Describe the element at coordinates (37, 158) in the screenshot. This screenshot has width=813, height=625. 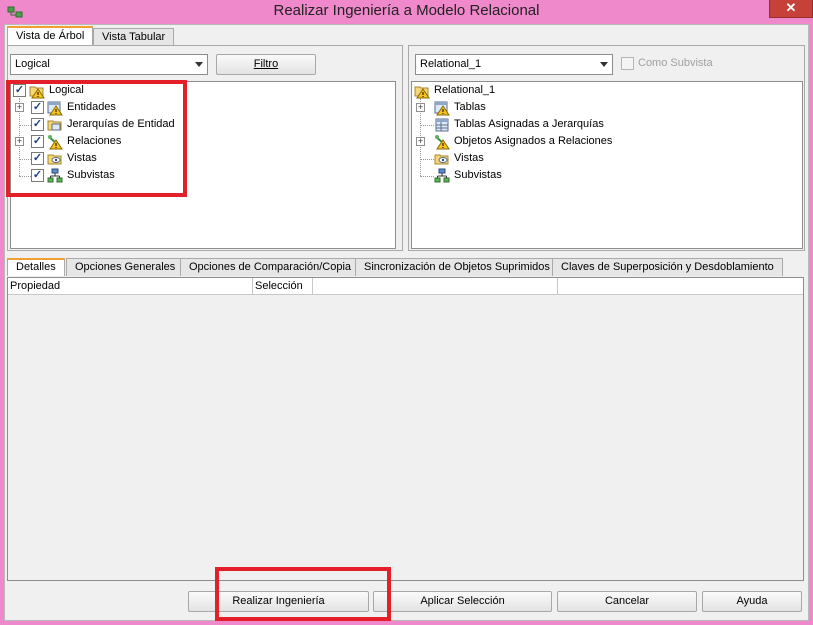
I see `checkbox-vistas: ✓` at that location.